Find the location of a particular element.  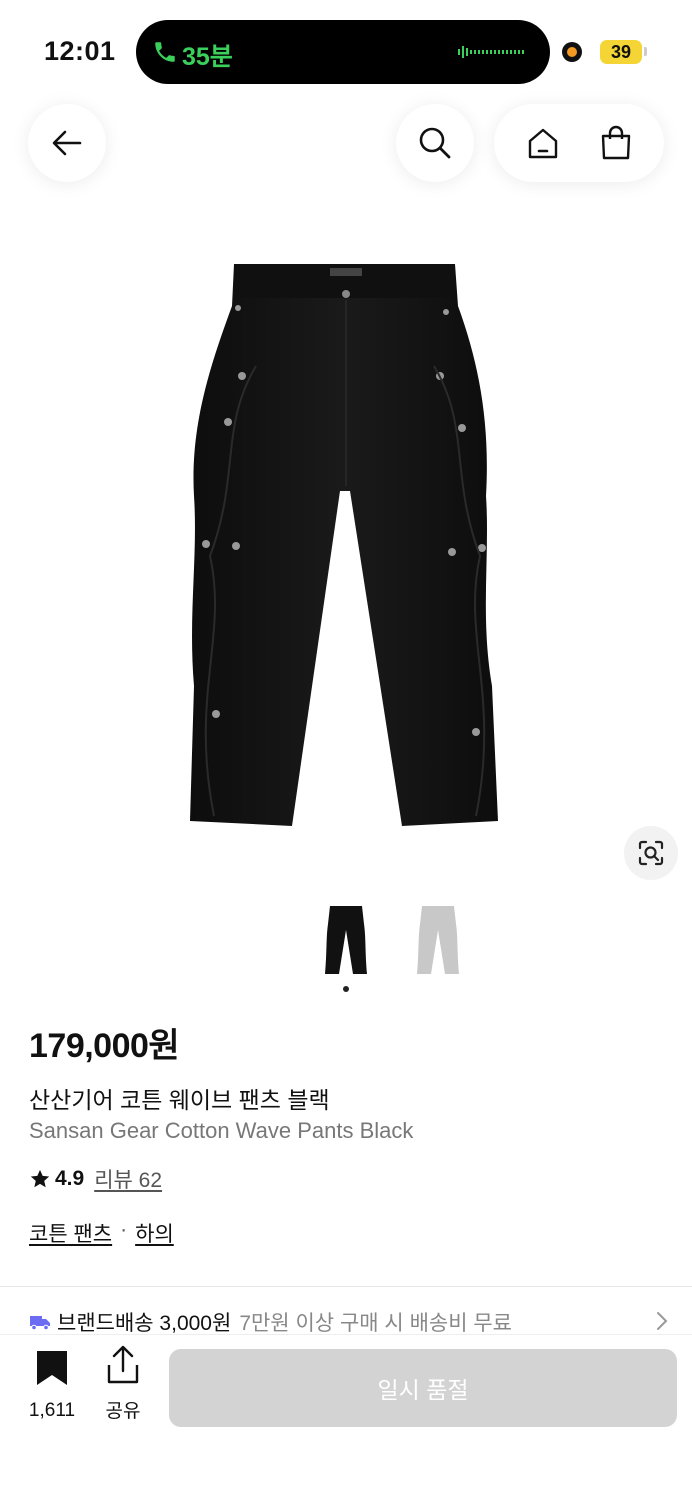

back-arrow-icon is located at coordinates (67, 143).